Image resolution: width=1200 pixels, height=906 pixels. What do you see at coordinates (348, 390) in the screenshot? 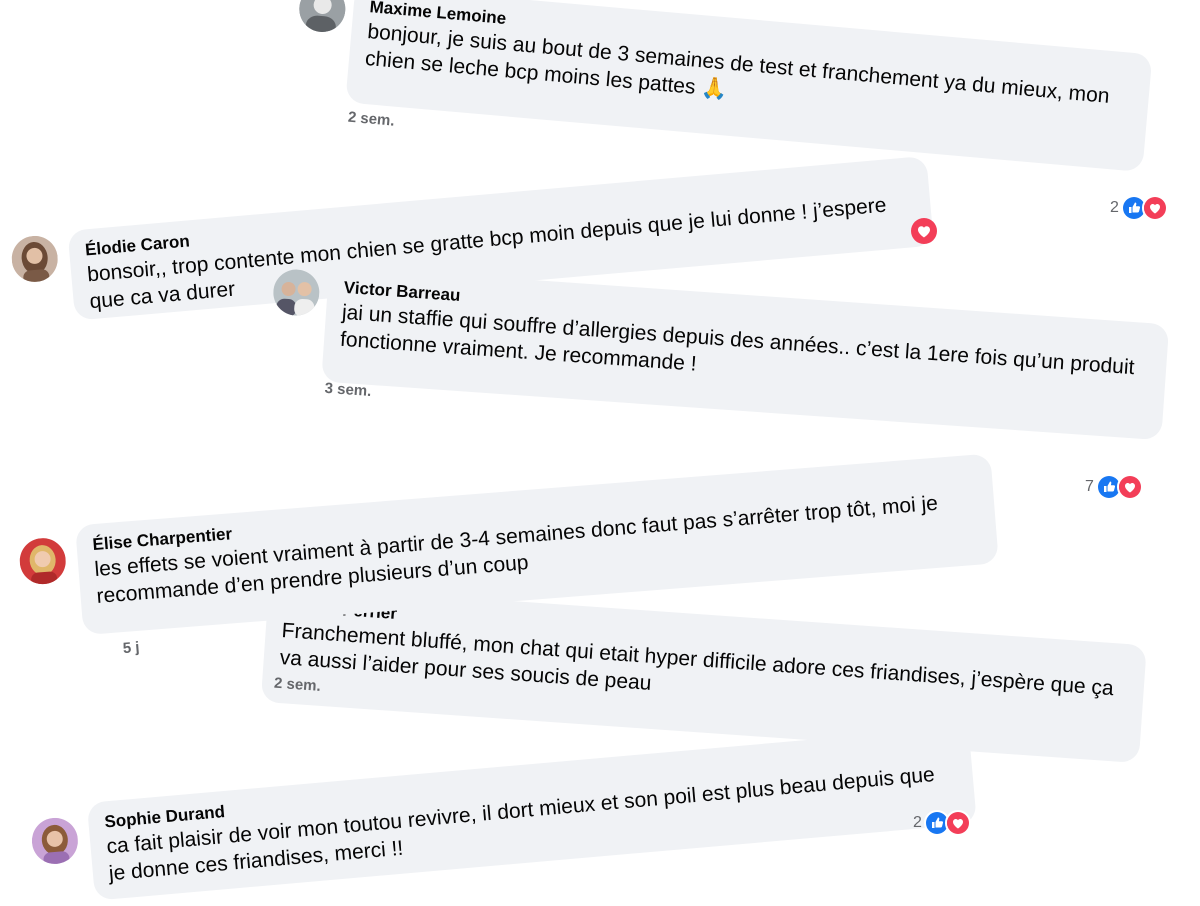
I see `comment-time: 3 sem.` at bounding box center [348, 390].